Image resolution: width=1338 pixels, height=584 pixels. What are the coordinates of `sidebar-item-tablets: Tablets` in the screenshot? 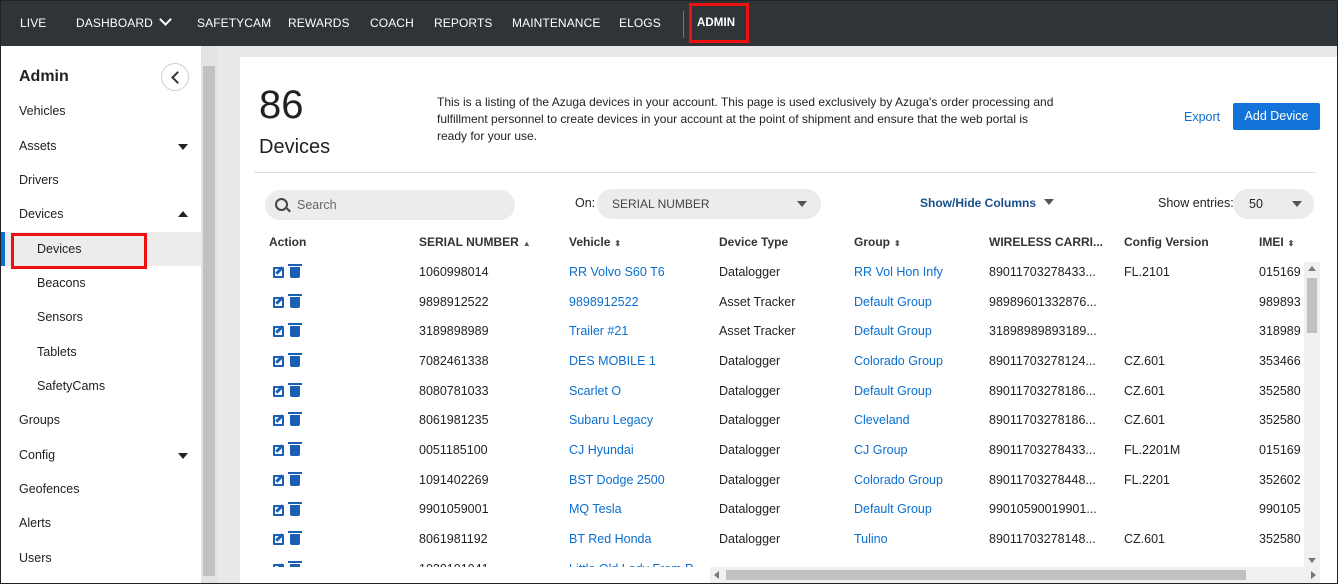 It's located at (101, 352).